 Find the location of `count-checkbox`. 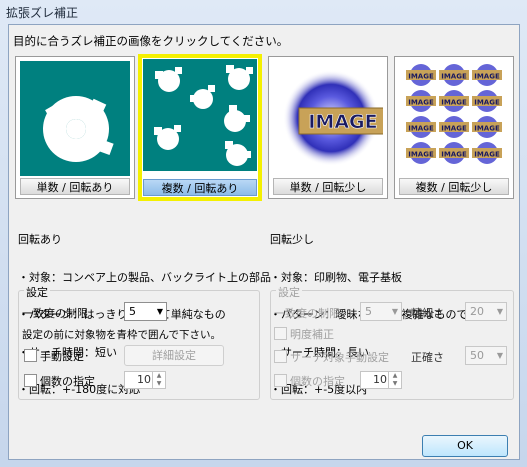

count-checkbox is located at coordinates (30, 380).